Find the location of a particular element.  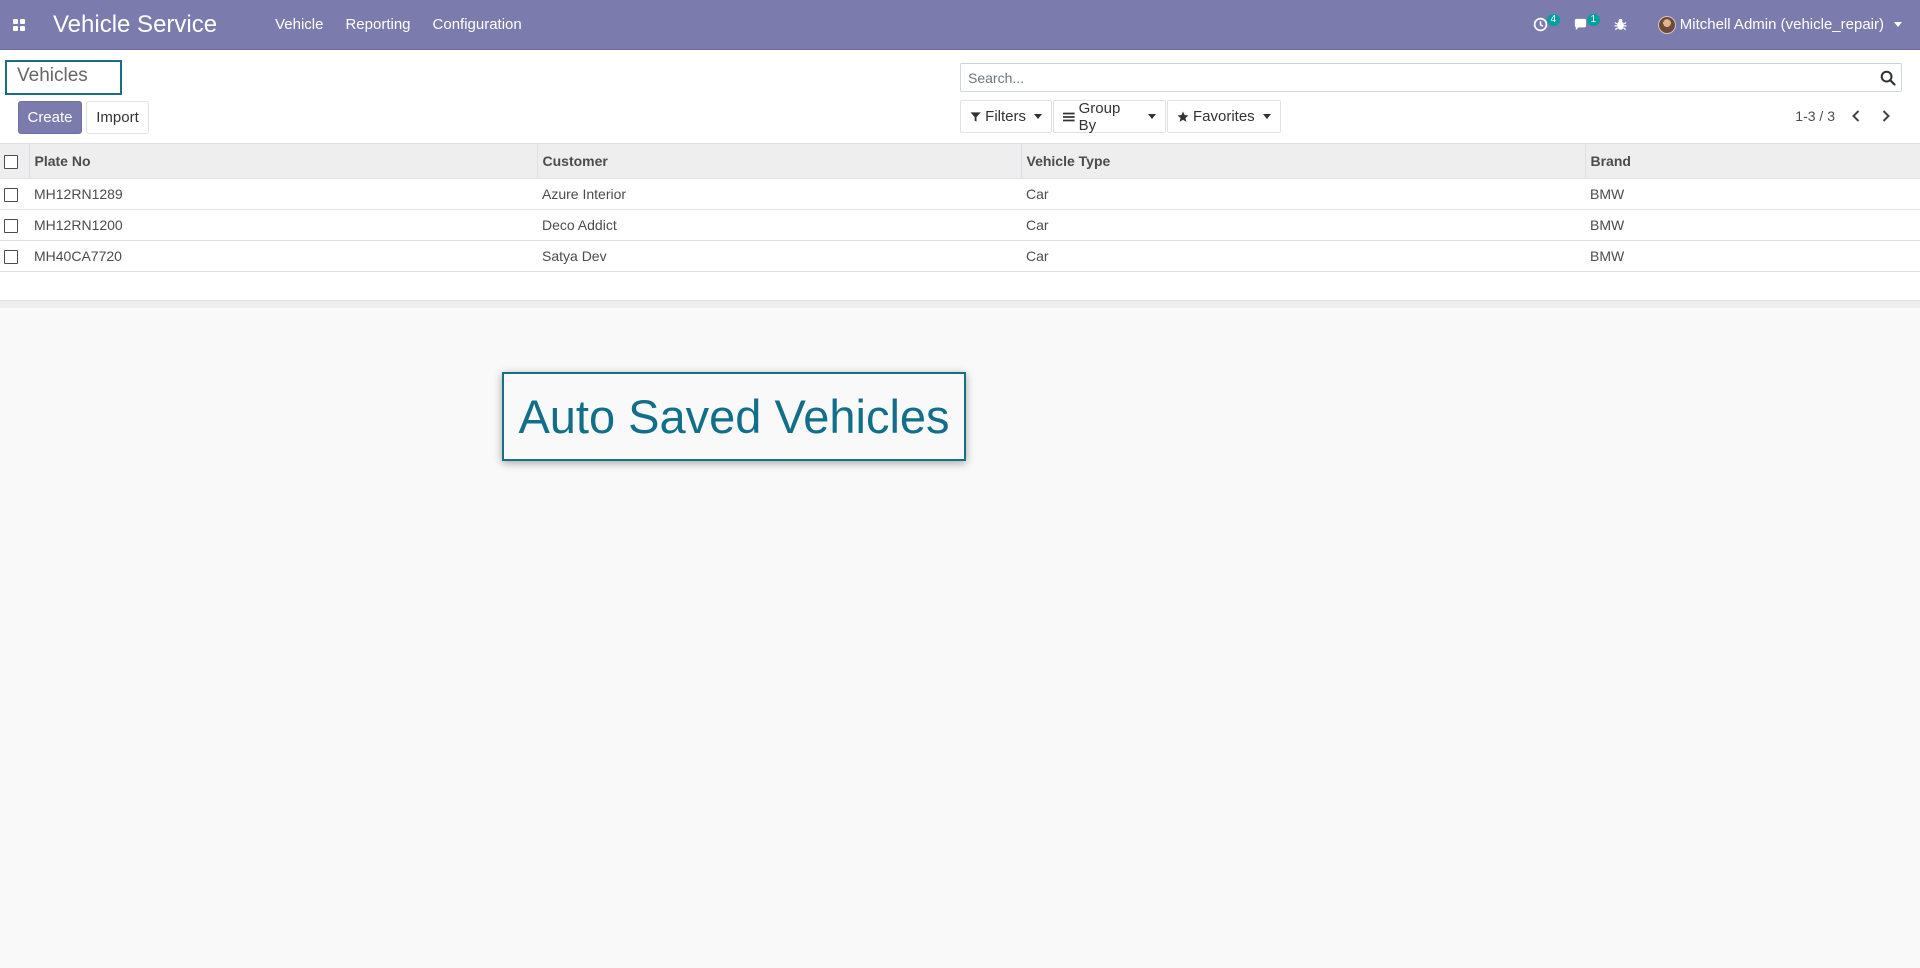

favorites-button: Favorites is located at coordinates (1224, 116).